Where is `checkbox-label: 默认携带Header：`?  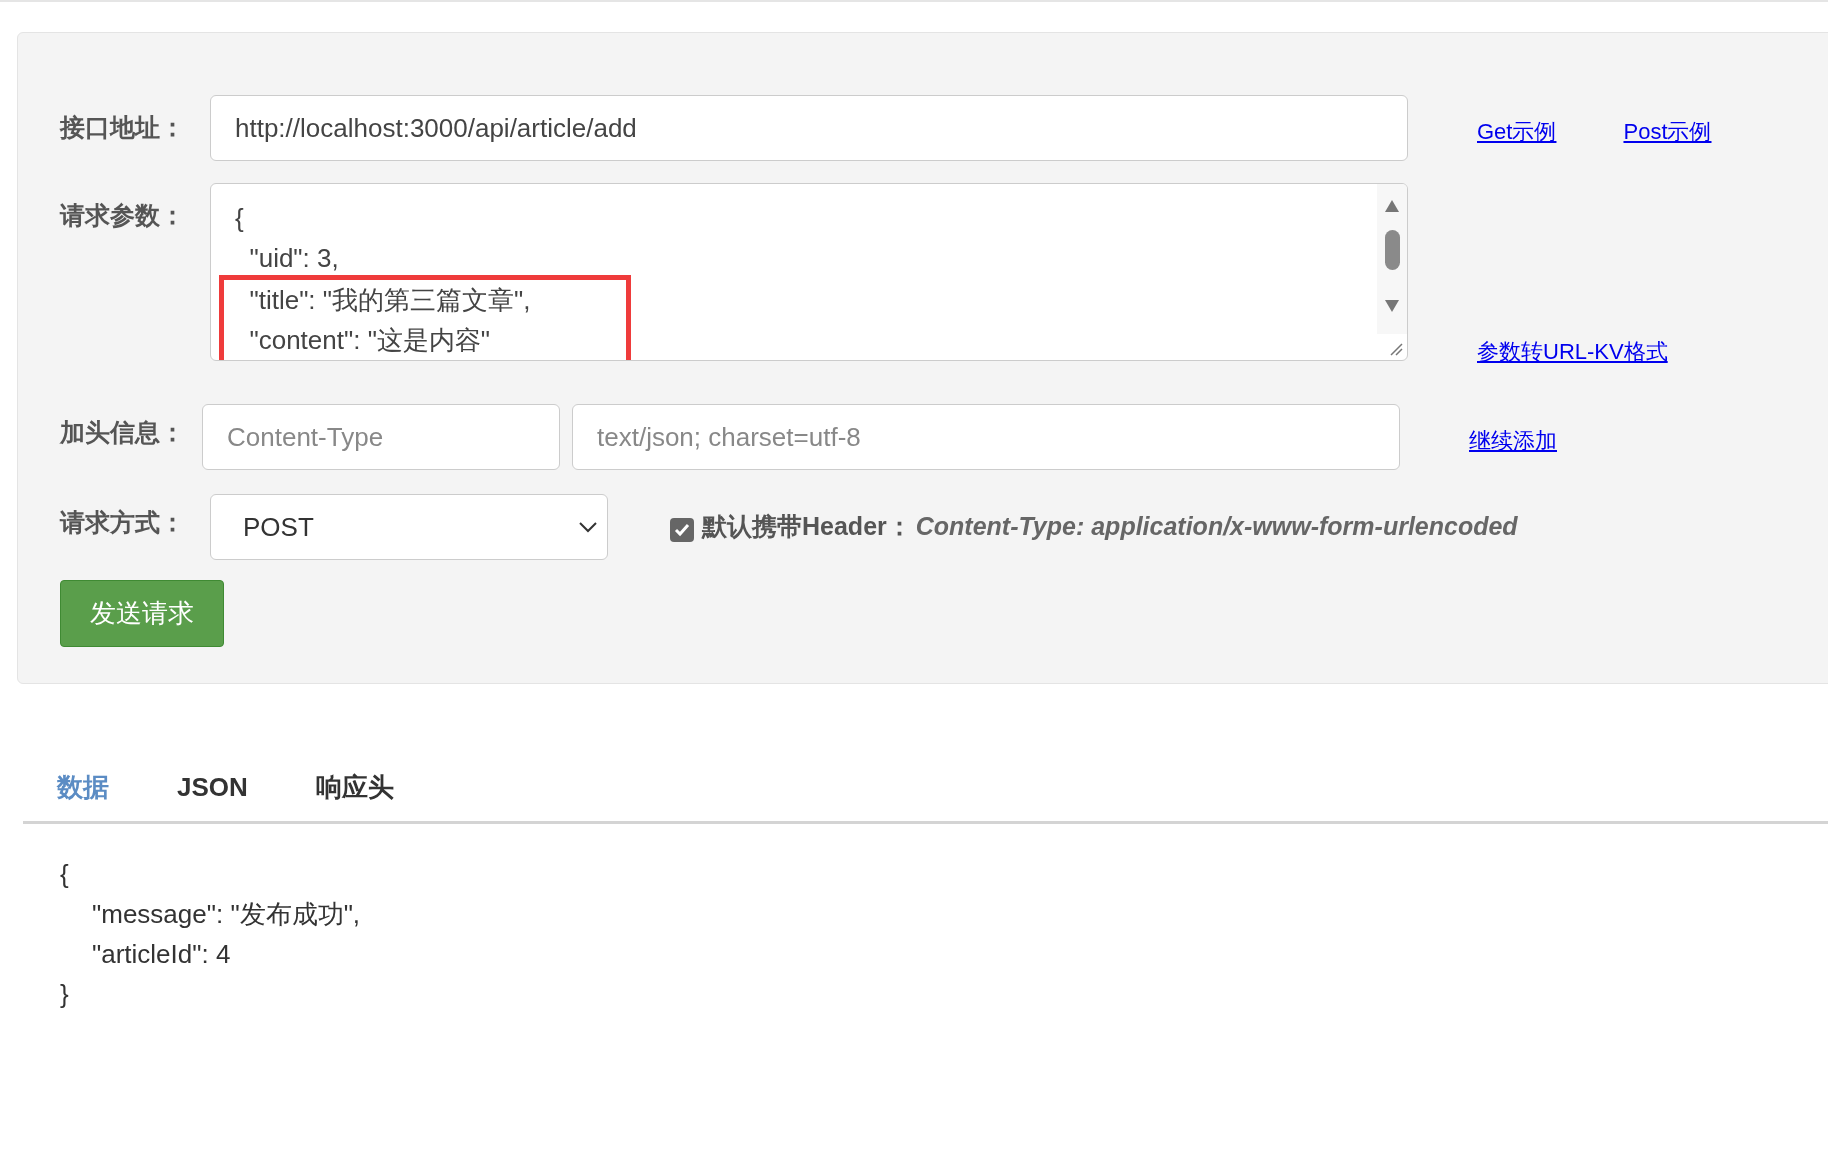 checkbox-label: 默认携带Header： is located at coordinates (807, 526).